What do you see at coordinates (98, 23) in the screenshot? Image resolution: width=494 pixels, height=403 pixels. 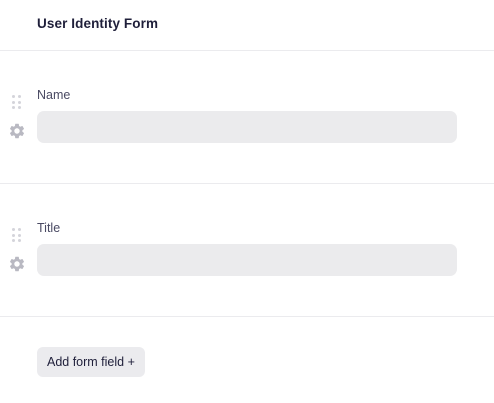 I see `form-title: User Identity Form` at bounding box center [98, 23].